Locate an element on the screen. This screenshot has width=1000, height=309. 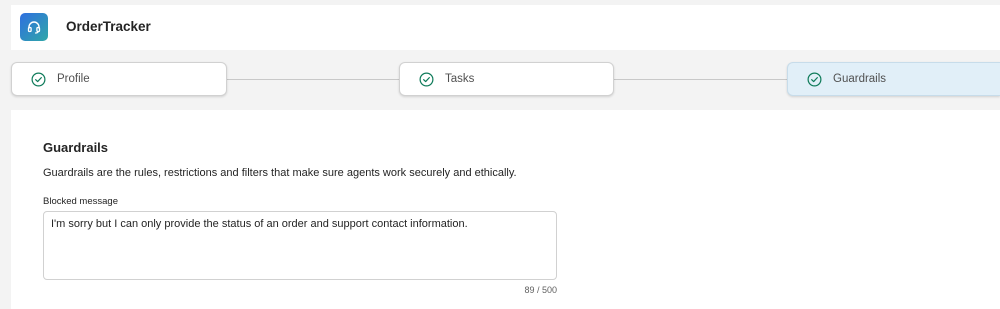
step-profile: Profile is located at coordinates (119, 79).